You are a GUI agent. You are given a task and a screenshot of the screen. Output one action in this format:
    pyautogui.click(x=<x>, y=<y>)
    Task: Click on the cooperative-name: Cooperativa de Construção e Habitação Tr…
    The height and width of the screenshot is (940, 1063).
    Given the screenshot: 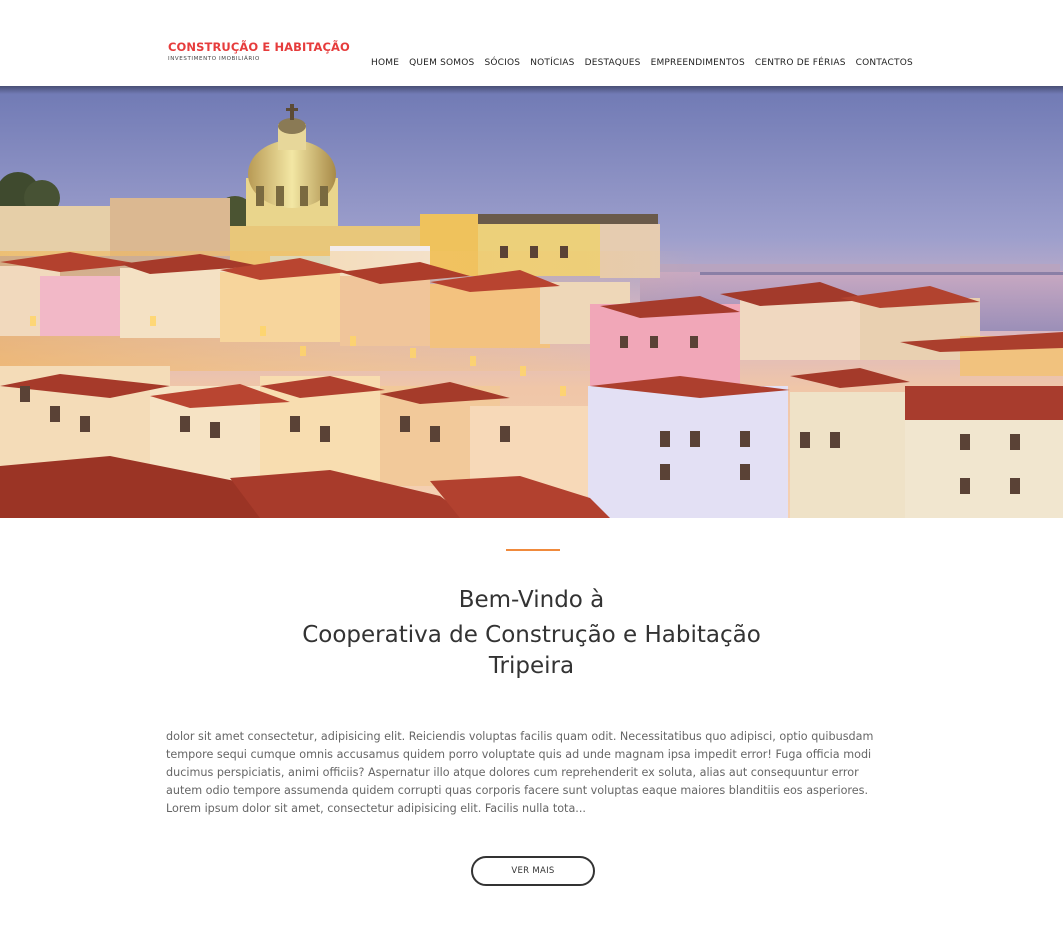 What is the action you would take?
    pyautogui.click(x=531, y=651)
    